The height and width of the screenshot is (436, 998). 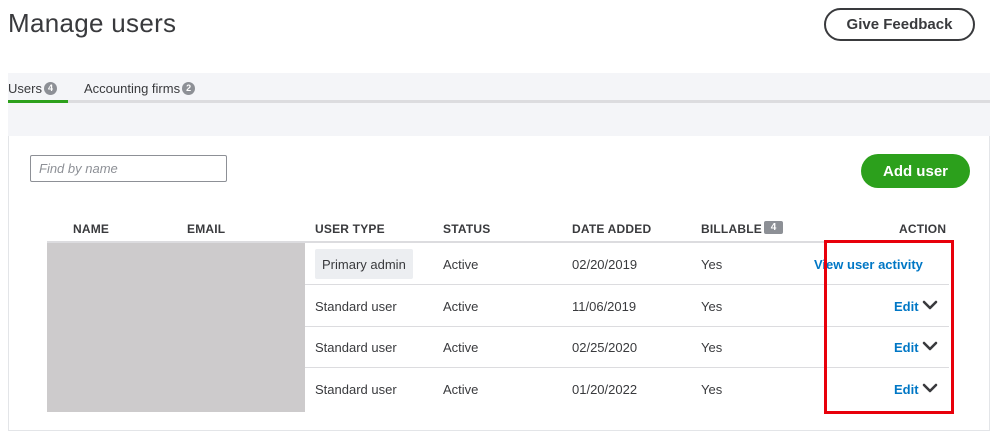 What do you see at coordinates (899, 24) in the screenshot?
I see `give-feedback-button: Give Feedback` at bounding box center [899, 24].